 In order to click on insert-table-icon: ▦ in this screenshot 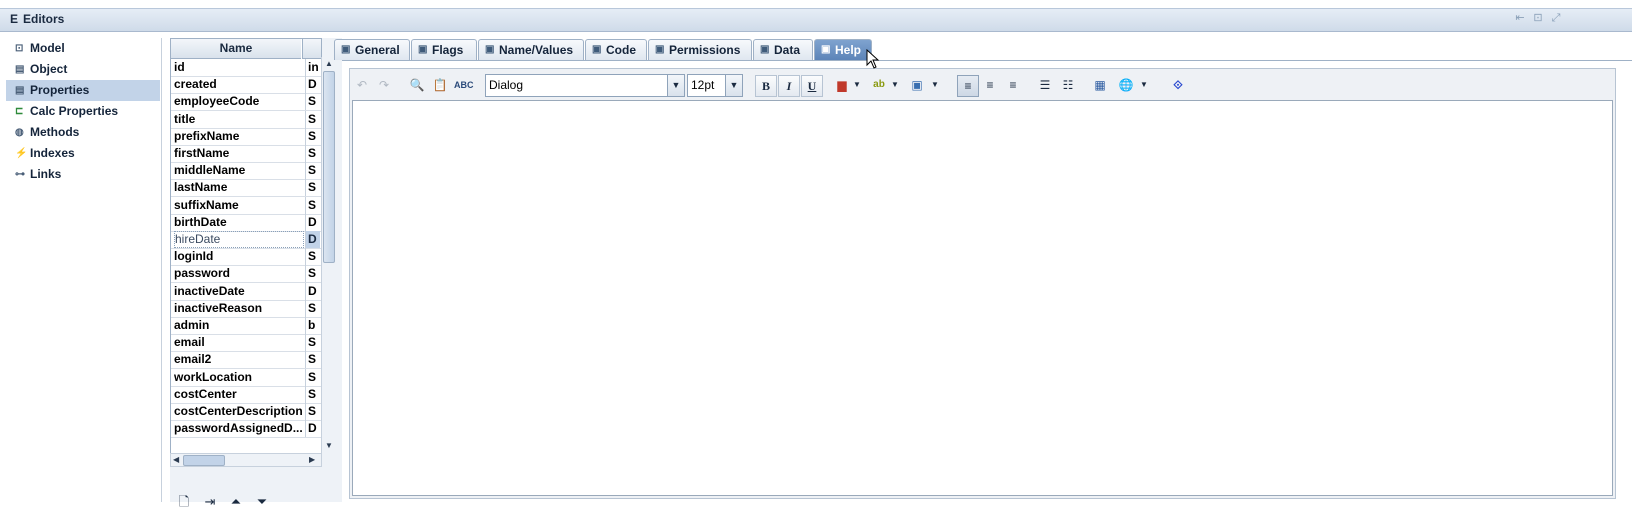, I will do `click(1100, 85)`.